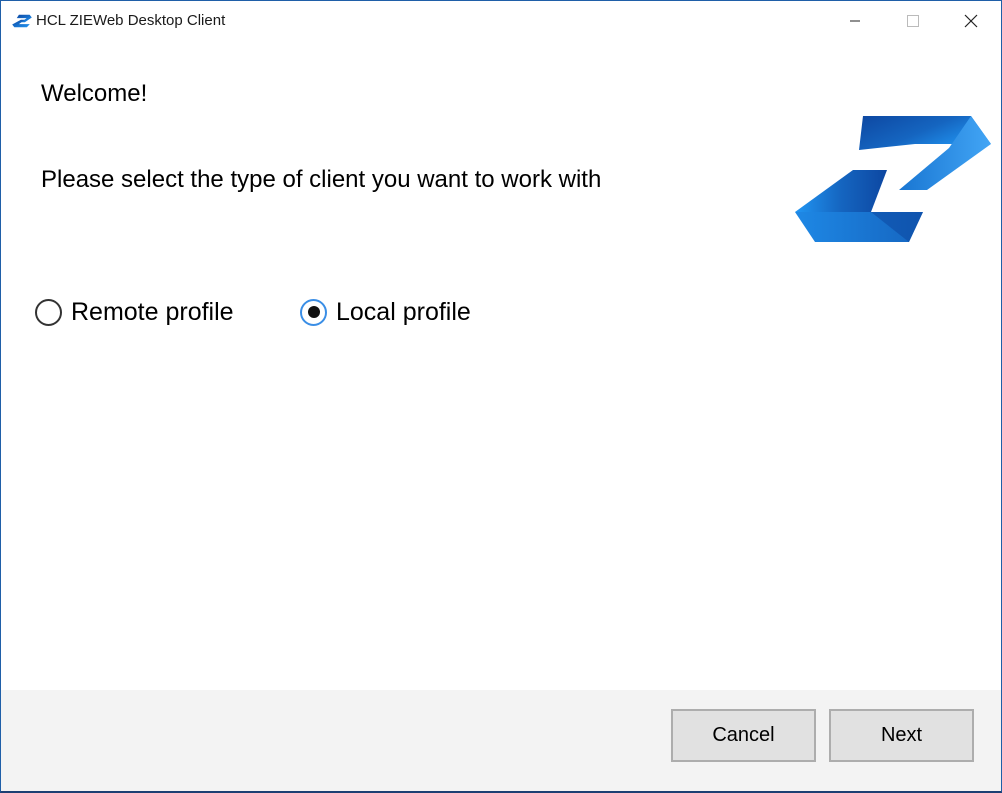 The image size is (1002, 793). What do you see at coordinates (743, 735) in the screenshot?
I see `cancel-button: Cancel` at bounding box center [743, 735].